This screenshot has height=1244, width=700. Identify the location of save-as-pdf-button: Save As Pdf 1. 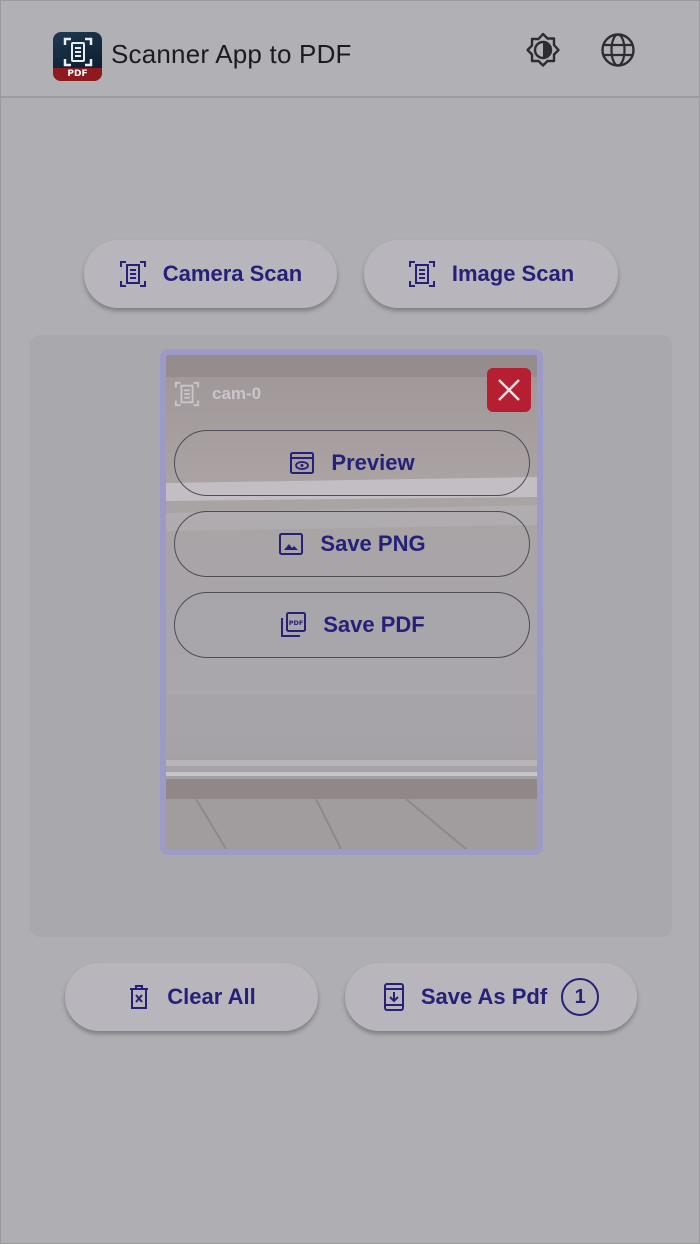
(491, 997).